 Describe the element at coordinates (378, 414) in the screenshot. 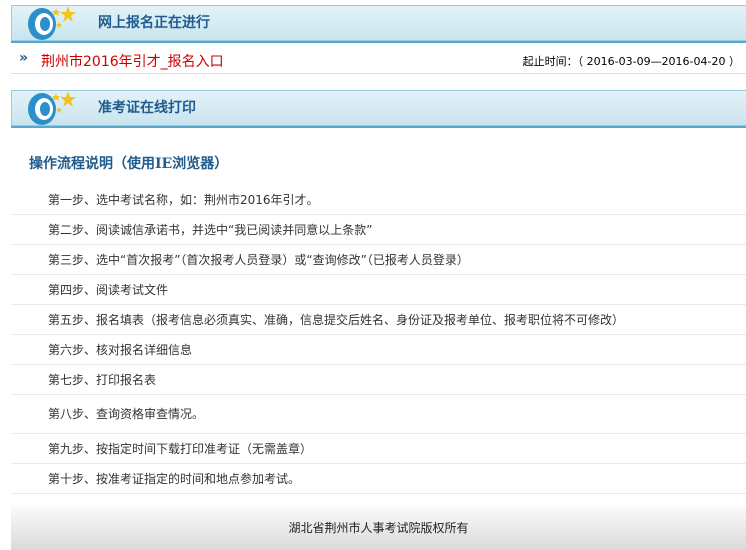

I see `step-8: 第八步、查询资格审查情况。` at that location.